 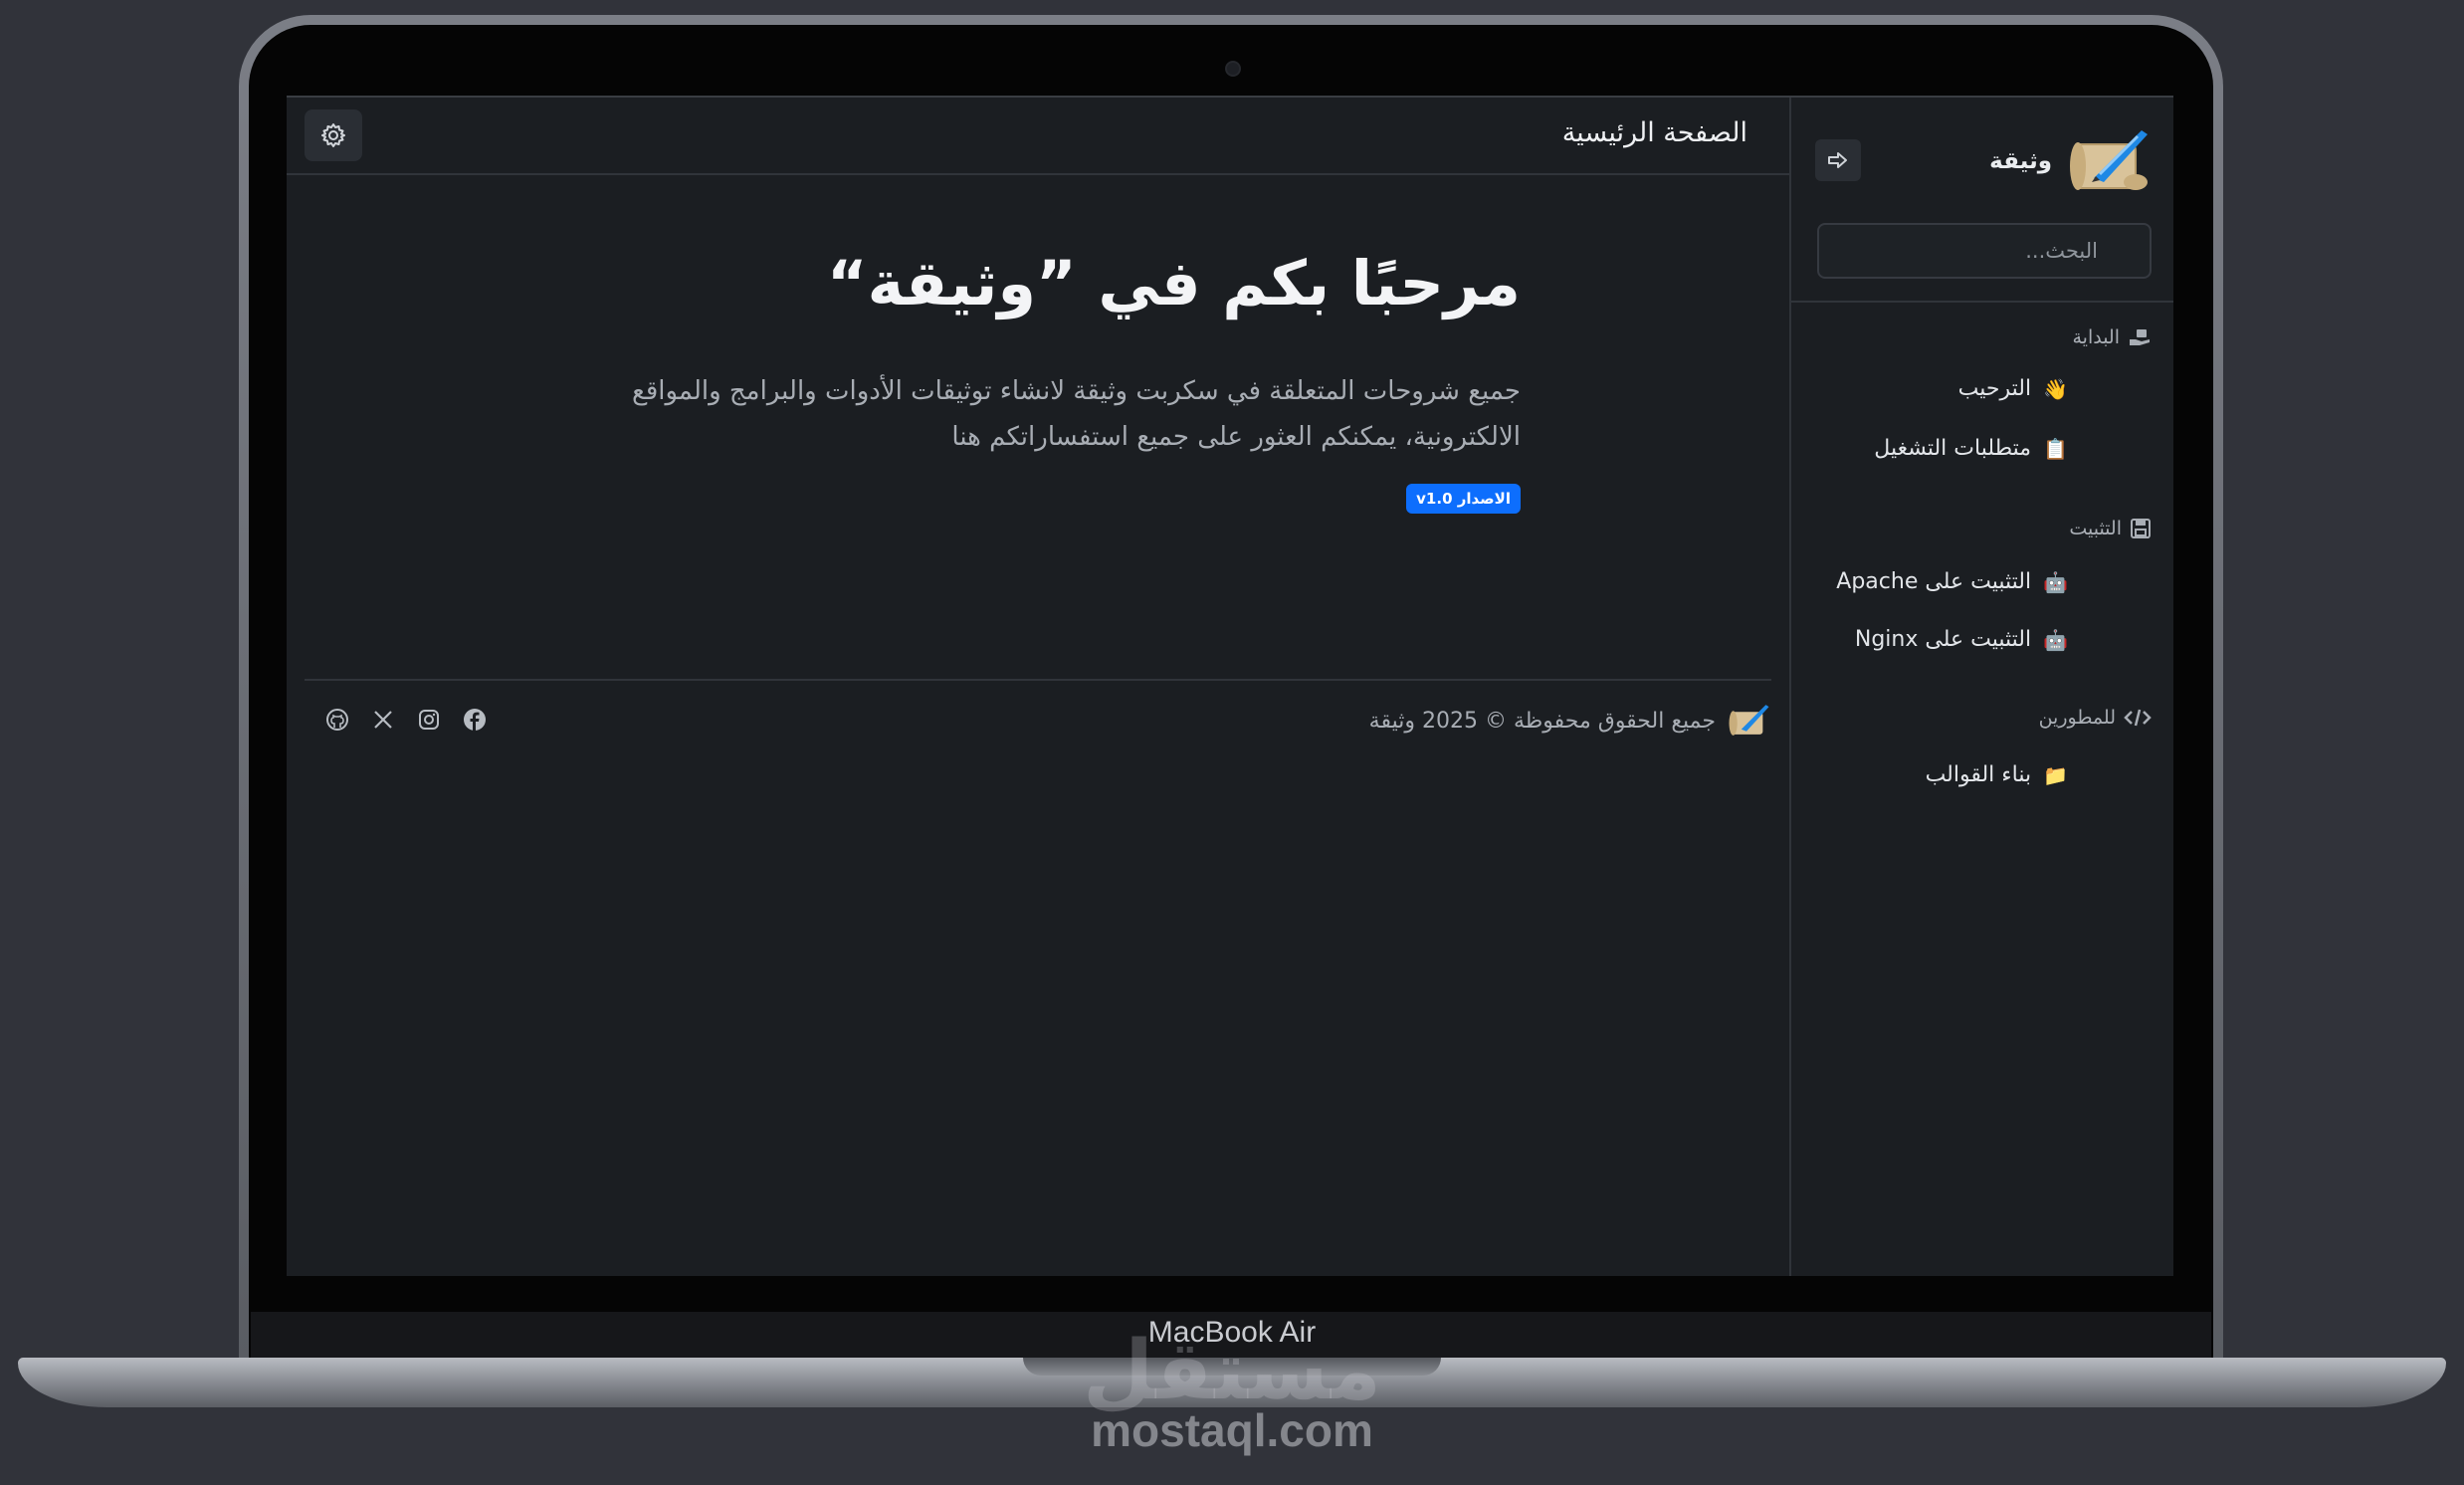 I want to click on github-link, so click(x=337, y=720).